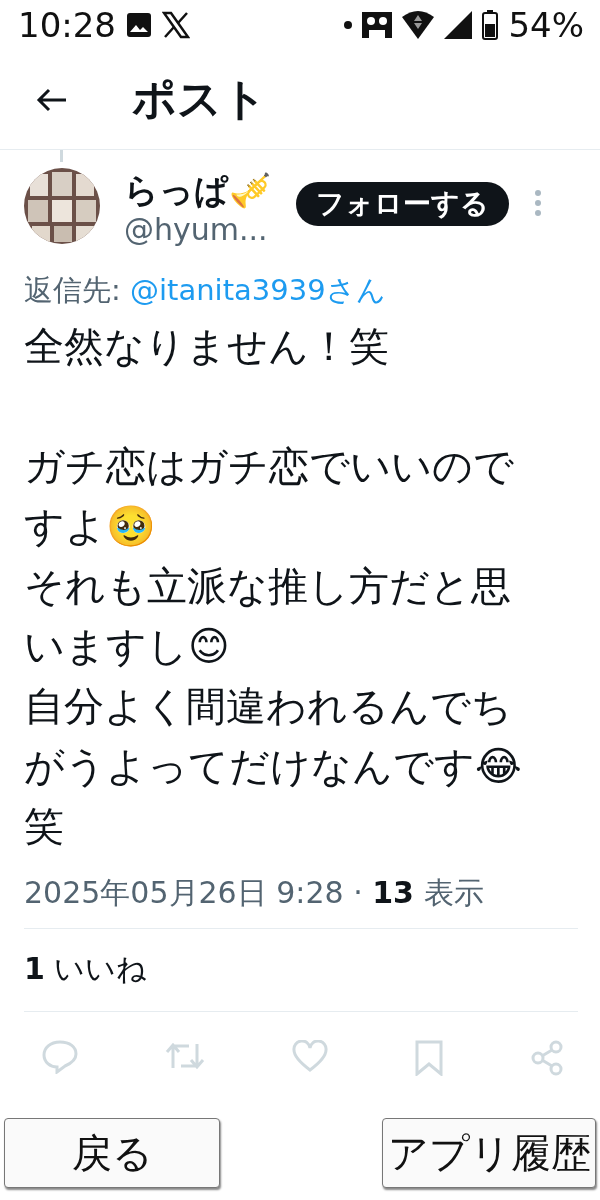 Image resolution: width=600 pixels, height=1200 pixels. What do you see at coordinates (207, 346) in the screenshot?
I see `post-text: 全然なりません！笑` at bounding box center [207, 346].